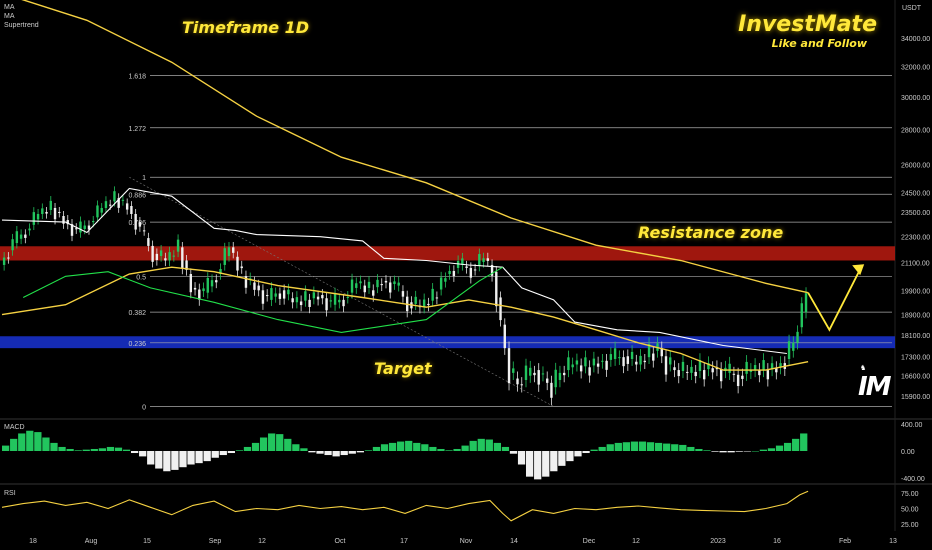  Describe the element at coordinates (466, 541) in the screenshot. I see `time-tick-label: Nov` at that location.